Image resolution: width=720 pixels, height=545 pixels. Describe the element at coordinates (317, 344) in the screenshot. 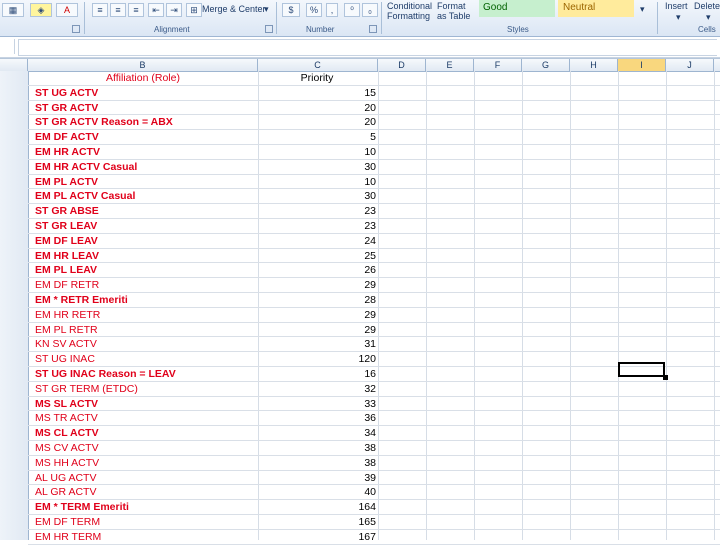

I see `priority-cell: 31` at that location.